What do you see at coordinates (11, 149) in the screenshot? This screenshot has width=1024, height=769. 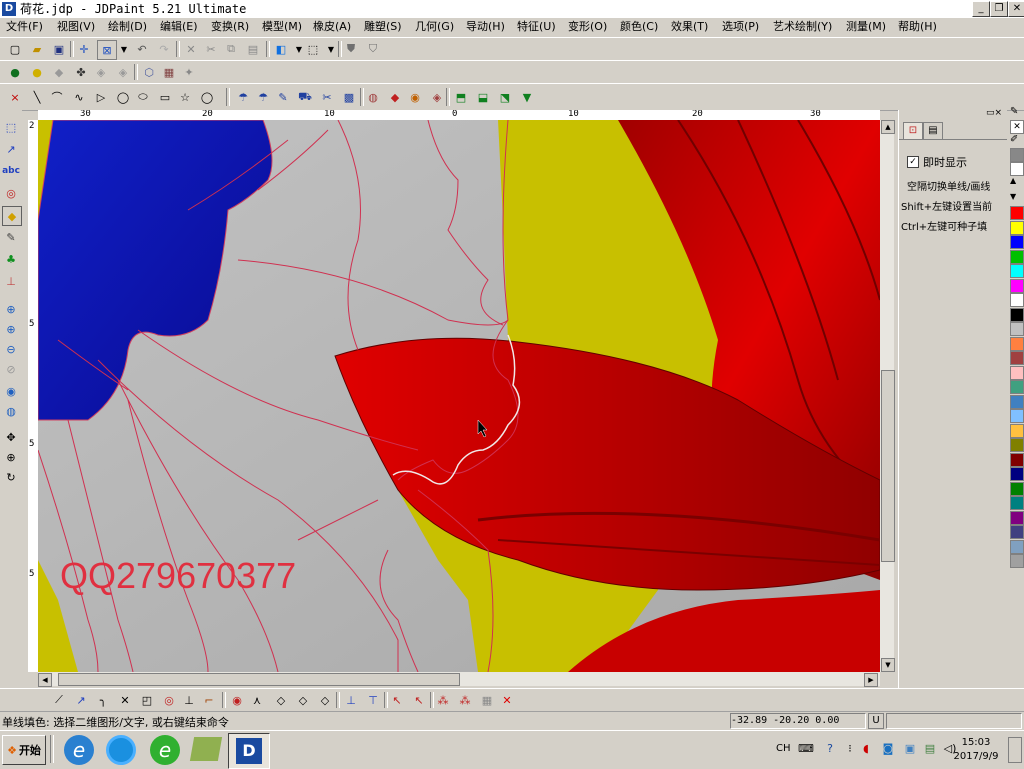 I see `node-edit-icon: ↗` at bounding box center [11, 149].